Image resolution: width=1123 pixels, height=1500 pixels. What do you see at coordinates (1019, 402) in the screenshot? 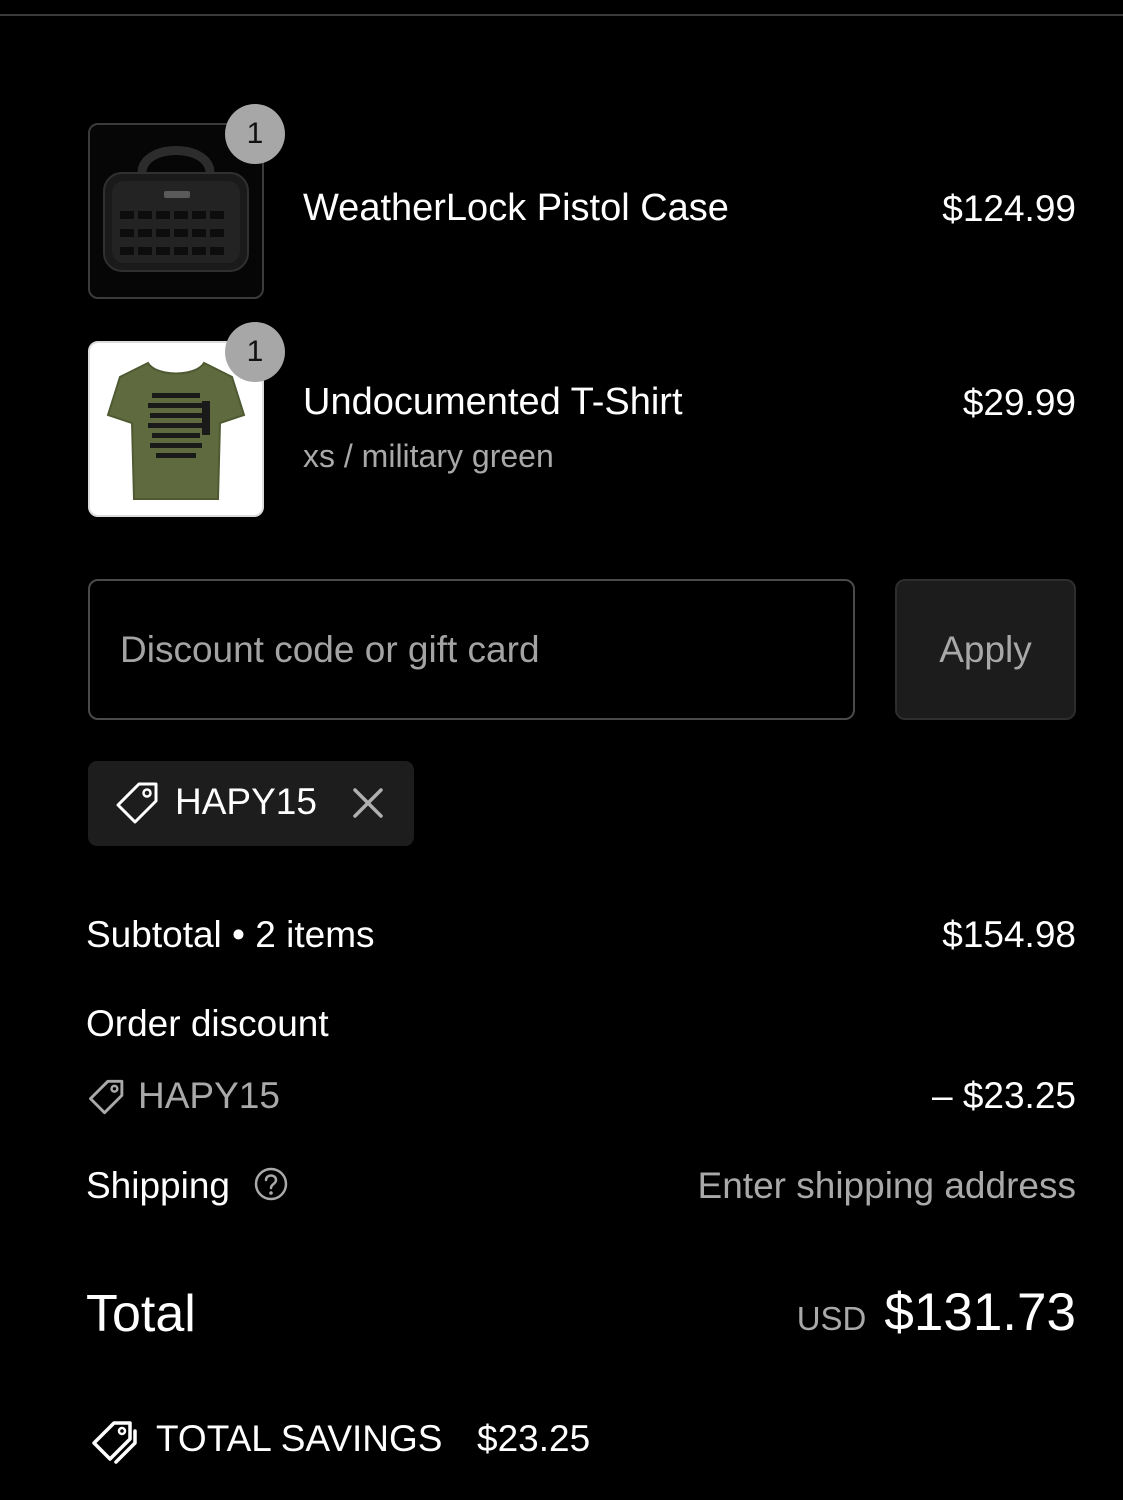
I see `product-price: $29.99` at bounding box center [1019, 402].